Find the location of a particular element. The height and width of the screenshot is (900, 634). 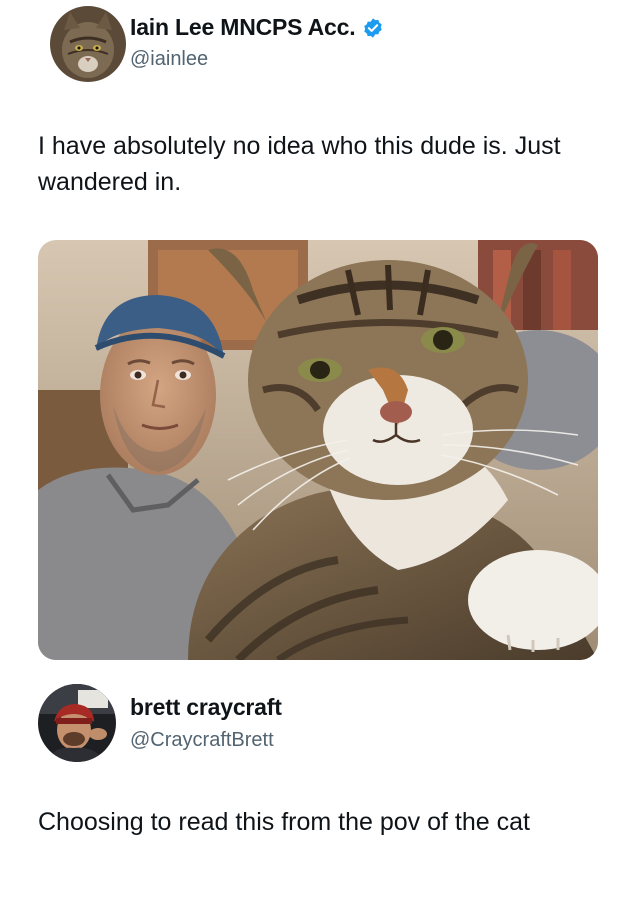

author-display-name: Iain Lee MNCPS Acc. is located at coordinates (243, 27).